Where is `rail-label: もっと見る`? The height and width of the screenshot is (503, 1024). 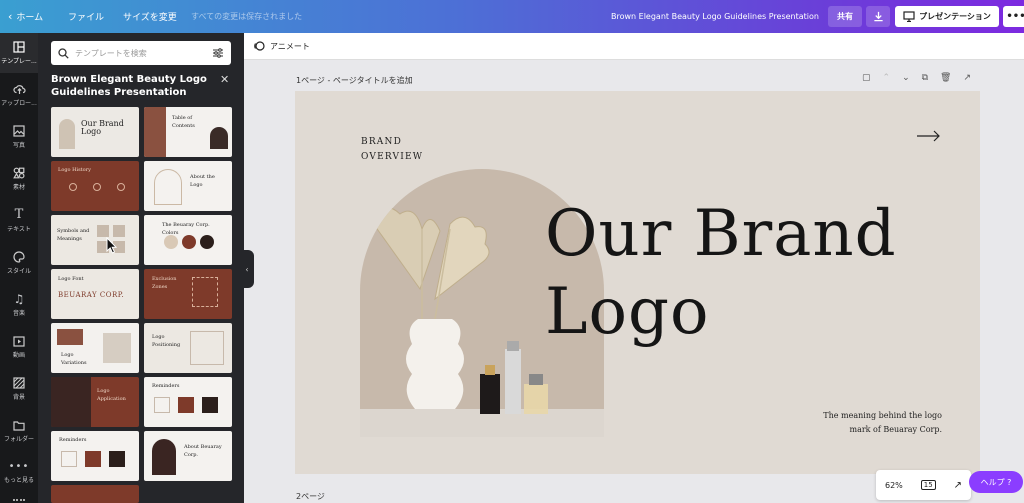
rail-label: もっと見る is located at coordinates (18, 480).